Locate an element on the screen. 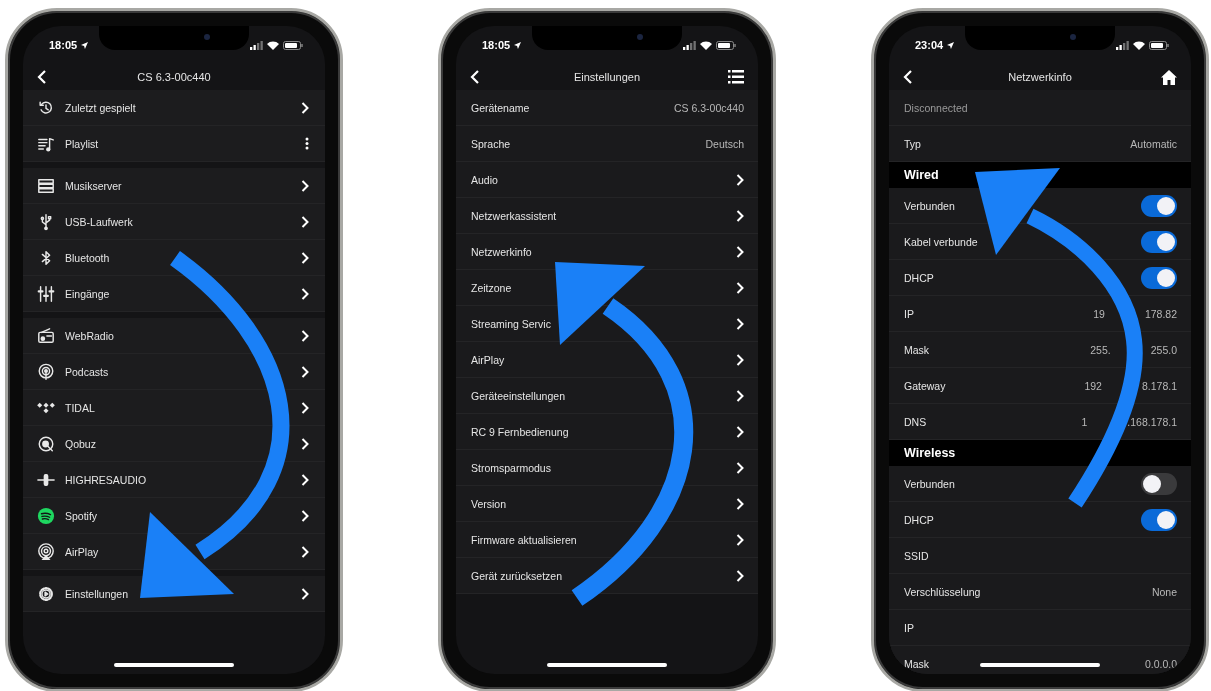 The image size is (1211, 691). row-value: Deutsch is located at coordinates (724, 143).